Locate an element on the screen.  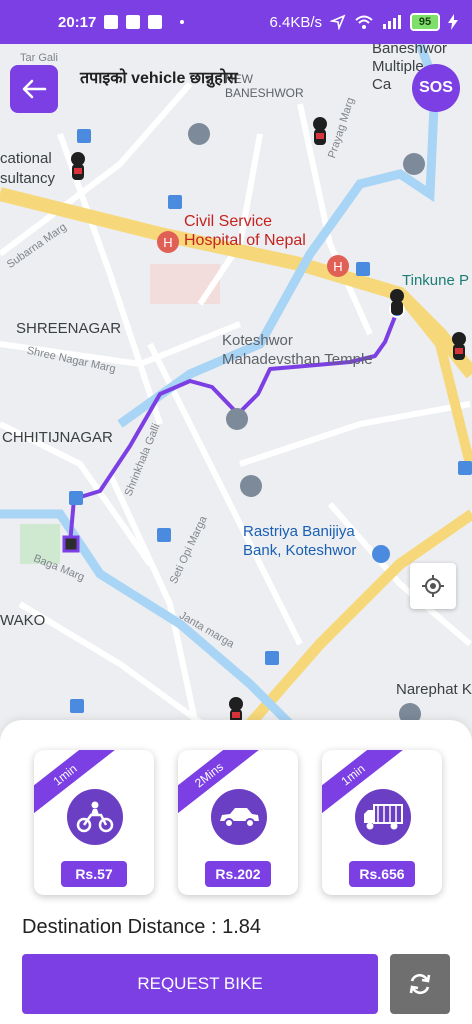
distance-label: Destination Distance : is located at coordinates (122, 927).